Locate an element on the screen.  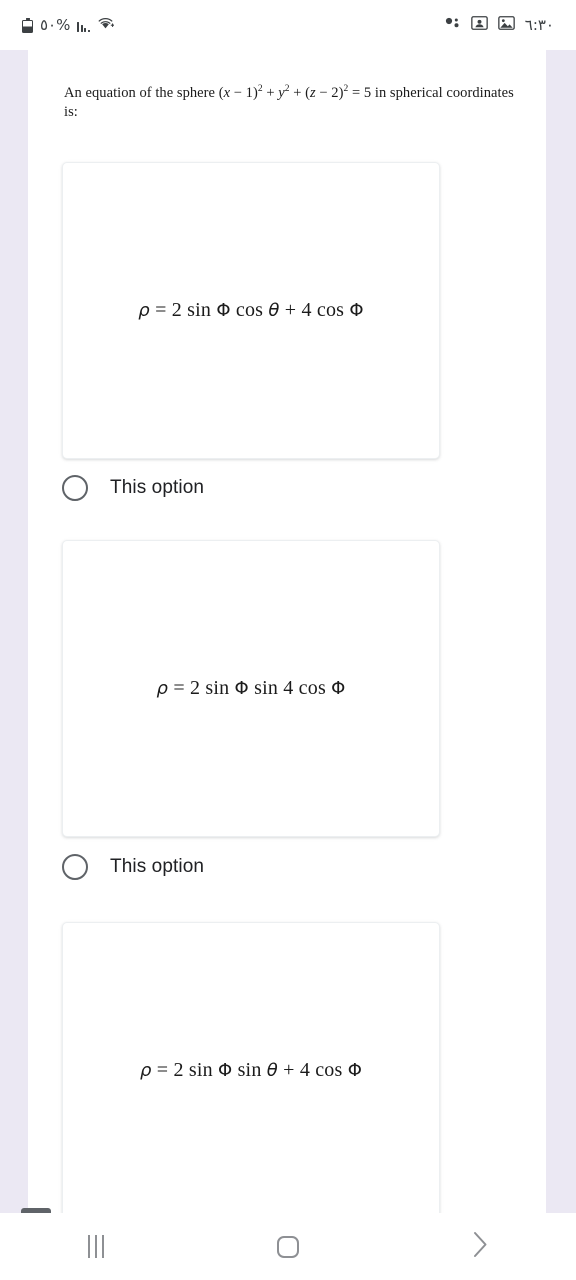
question-prefix: An equation of the sphere ( is located at coordinates (144, 93).